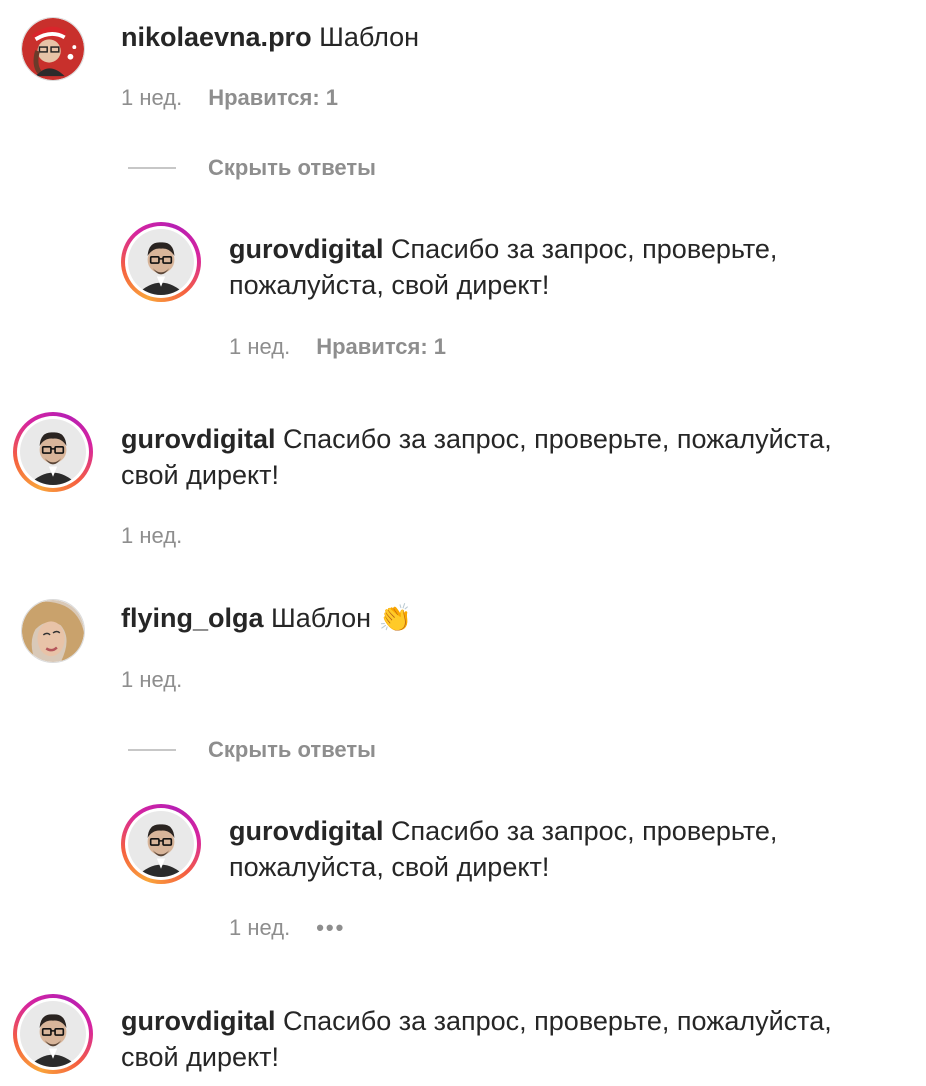 This screenshot has height=1086, width=926. I want to click on comment-text: Шаблон, so click(369, 37).